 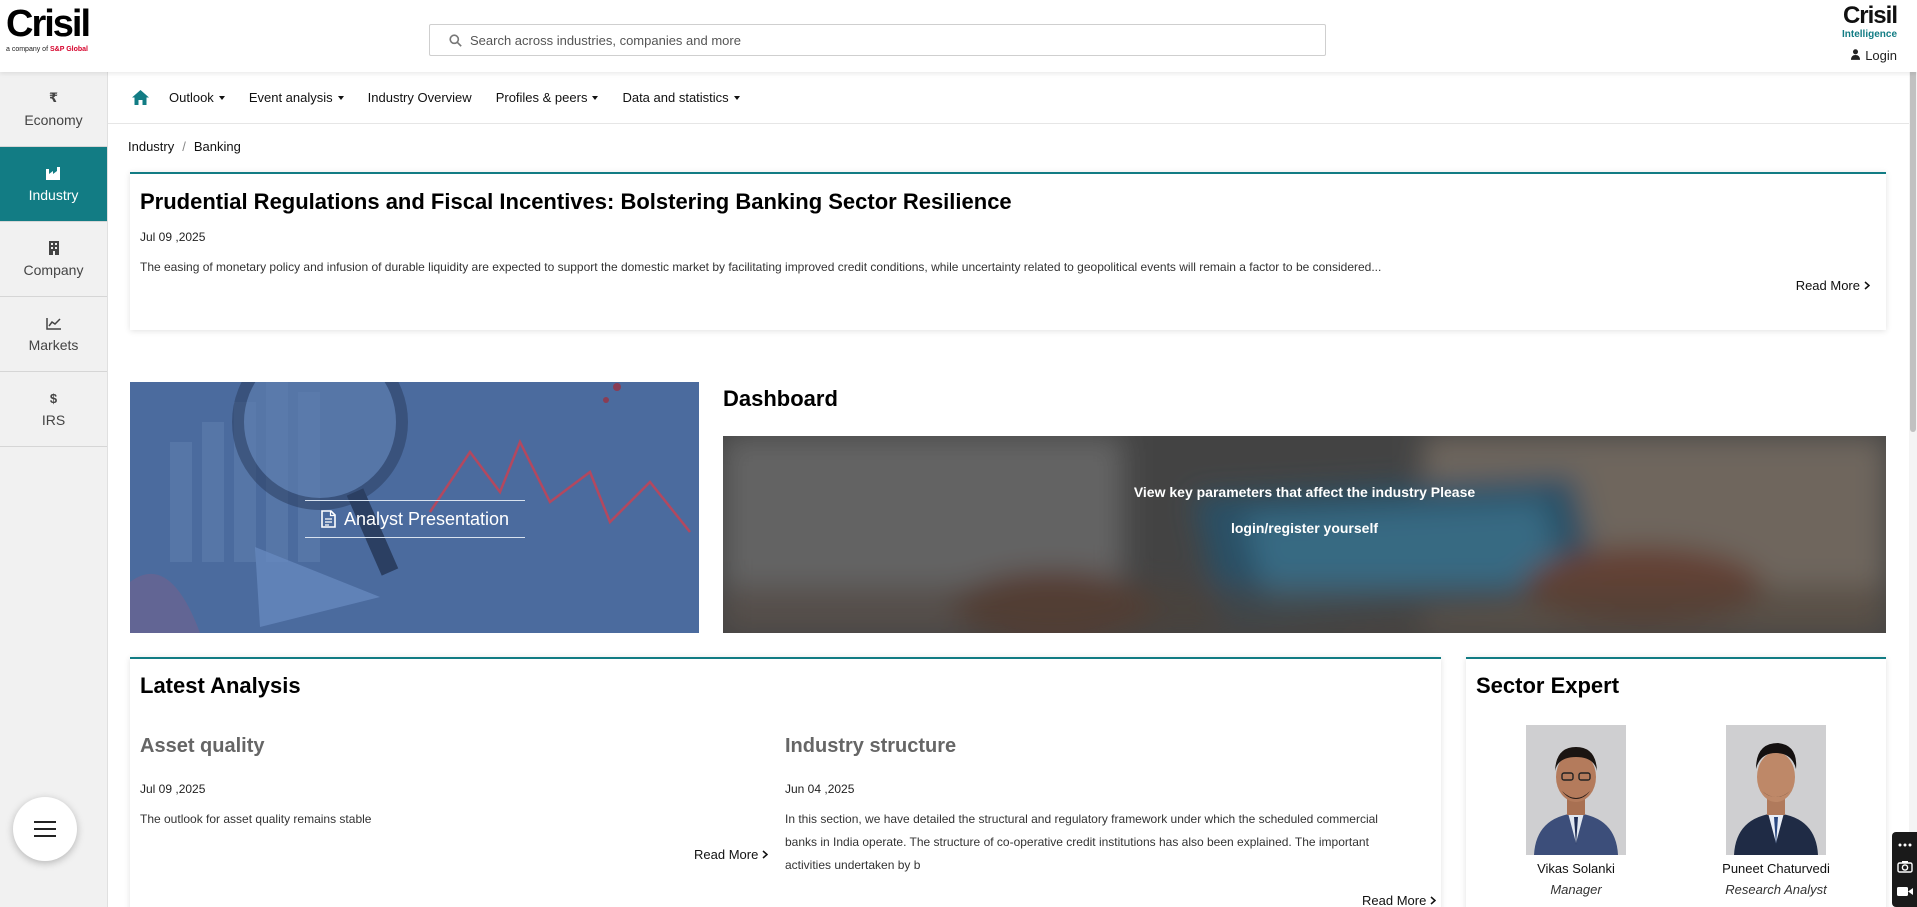 What do you see at coordinates (820, 789) in the screenshot?
I see `analysis-item-date: Jun 04 ,2025` at bounding box center [820, 789].